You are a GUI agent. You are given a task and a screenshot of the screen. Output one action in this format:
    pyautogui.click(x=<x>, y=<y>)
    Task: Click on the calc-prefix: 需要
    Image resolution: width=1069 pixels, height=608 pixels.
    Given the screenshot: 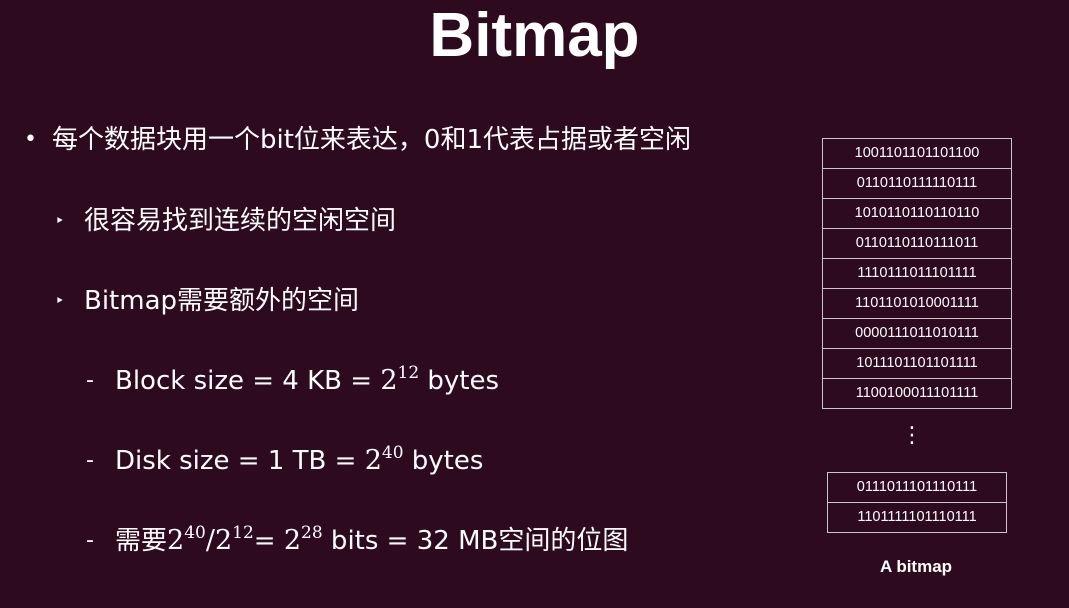 What is the action you would take?
    pyautogui.click(x=141, y=541)
    